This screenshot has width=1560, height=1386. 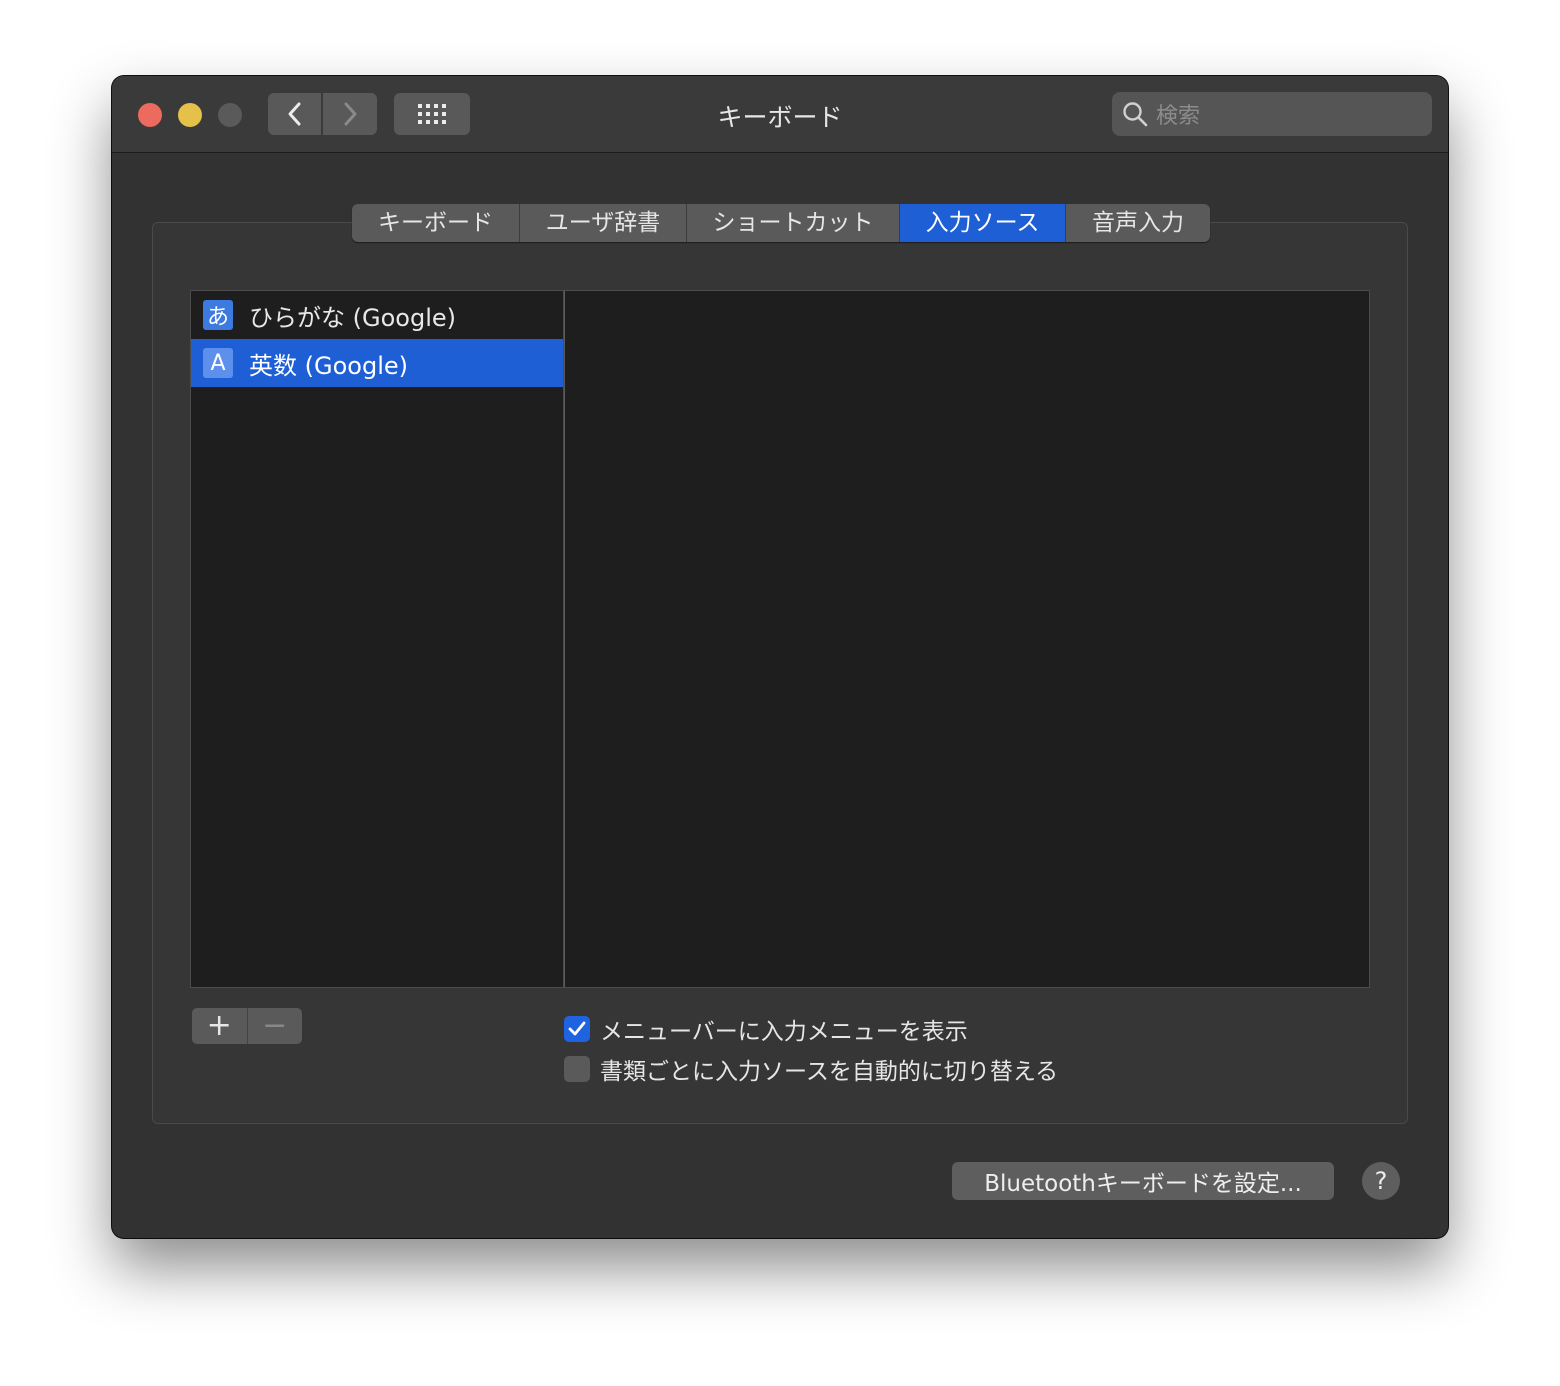 I want to click on show-input-menu-option: メニューバーに入力メニューを表示, so click(x=766, y=1029).